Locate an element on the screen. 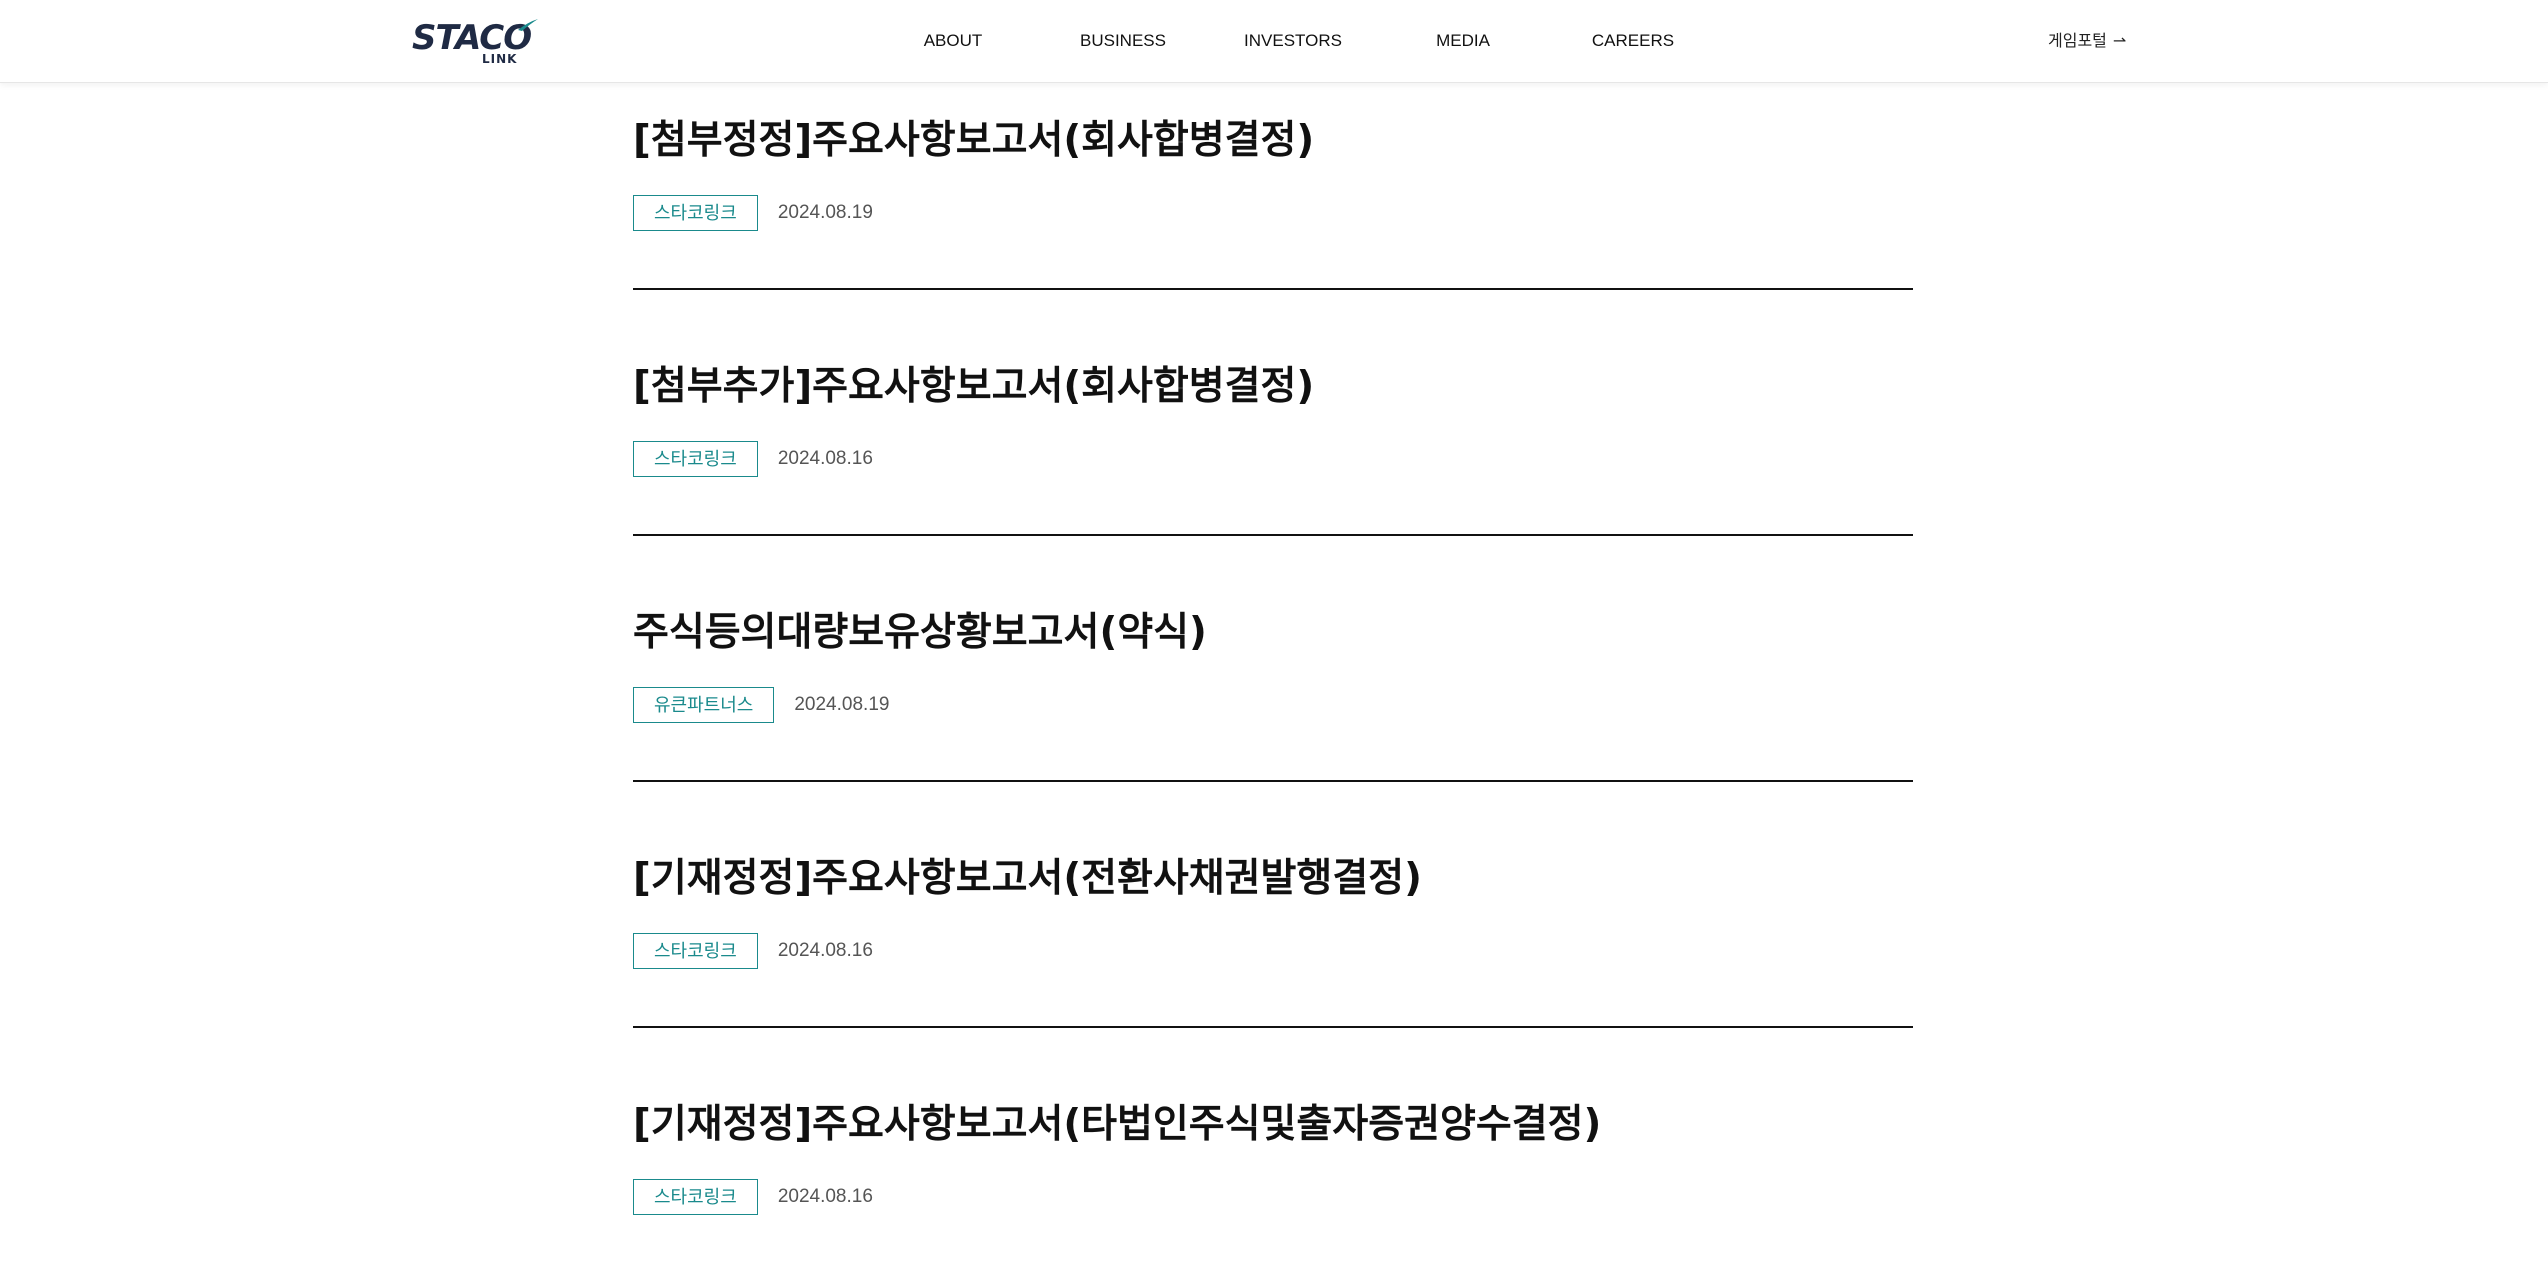 Image resolution: width=2548 pixels, height=1263 pixels. nav-about: ABOUT is located at coordinates (953, 41).